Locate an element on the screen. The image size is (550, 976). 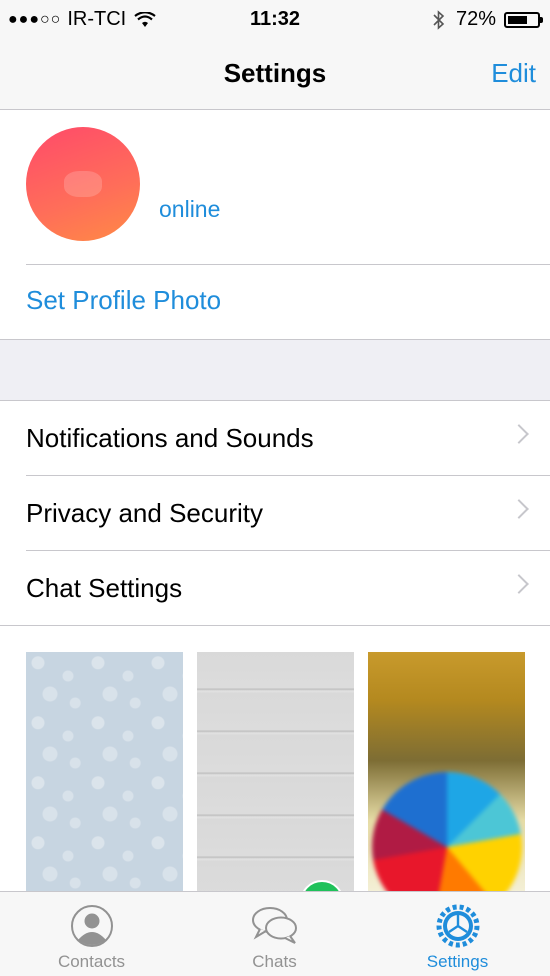
battery-percent: 72% is located at coordinates (475, 19).